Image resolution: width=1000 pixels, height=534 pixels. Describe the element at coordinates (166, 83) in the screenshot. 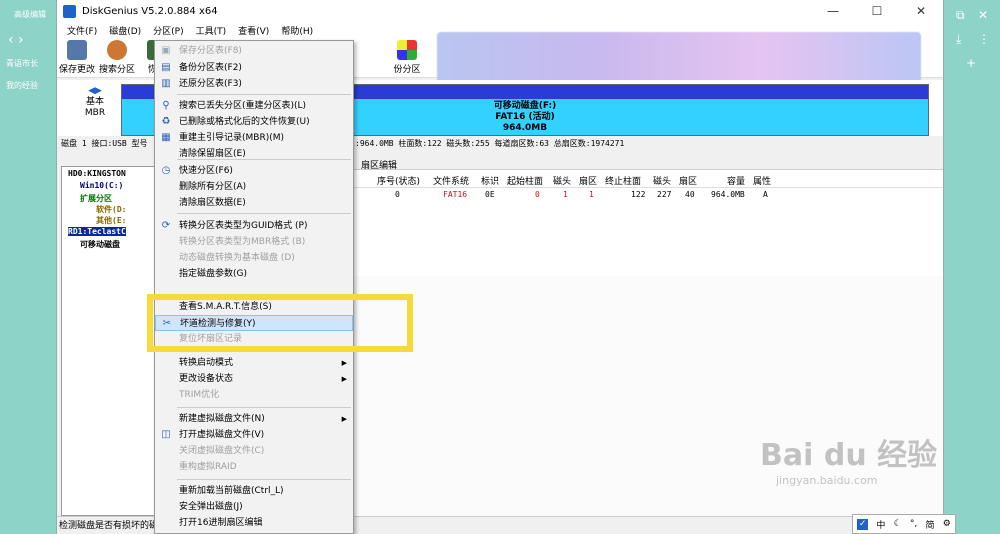

I see `restore-icon: ▥` at that location.